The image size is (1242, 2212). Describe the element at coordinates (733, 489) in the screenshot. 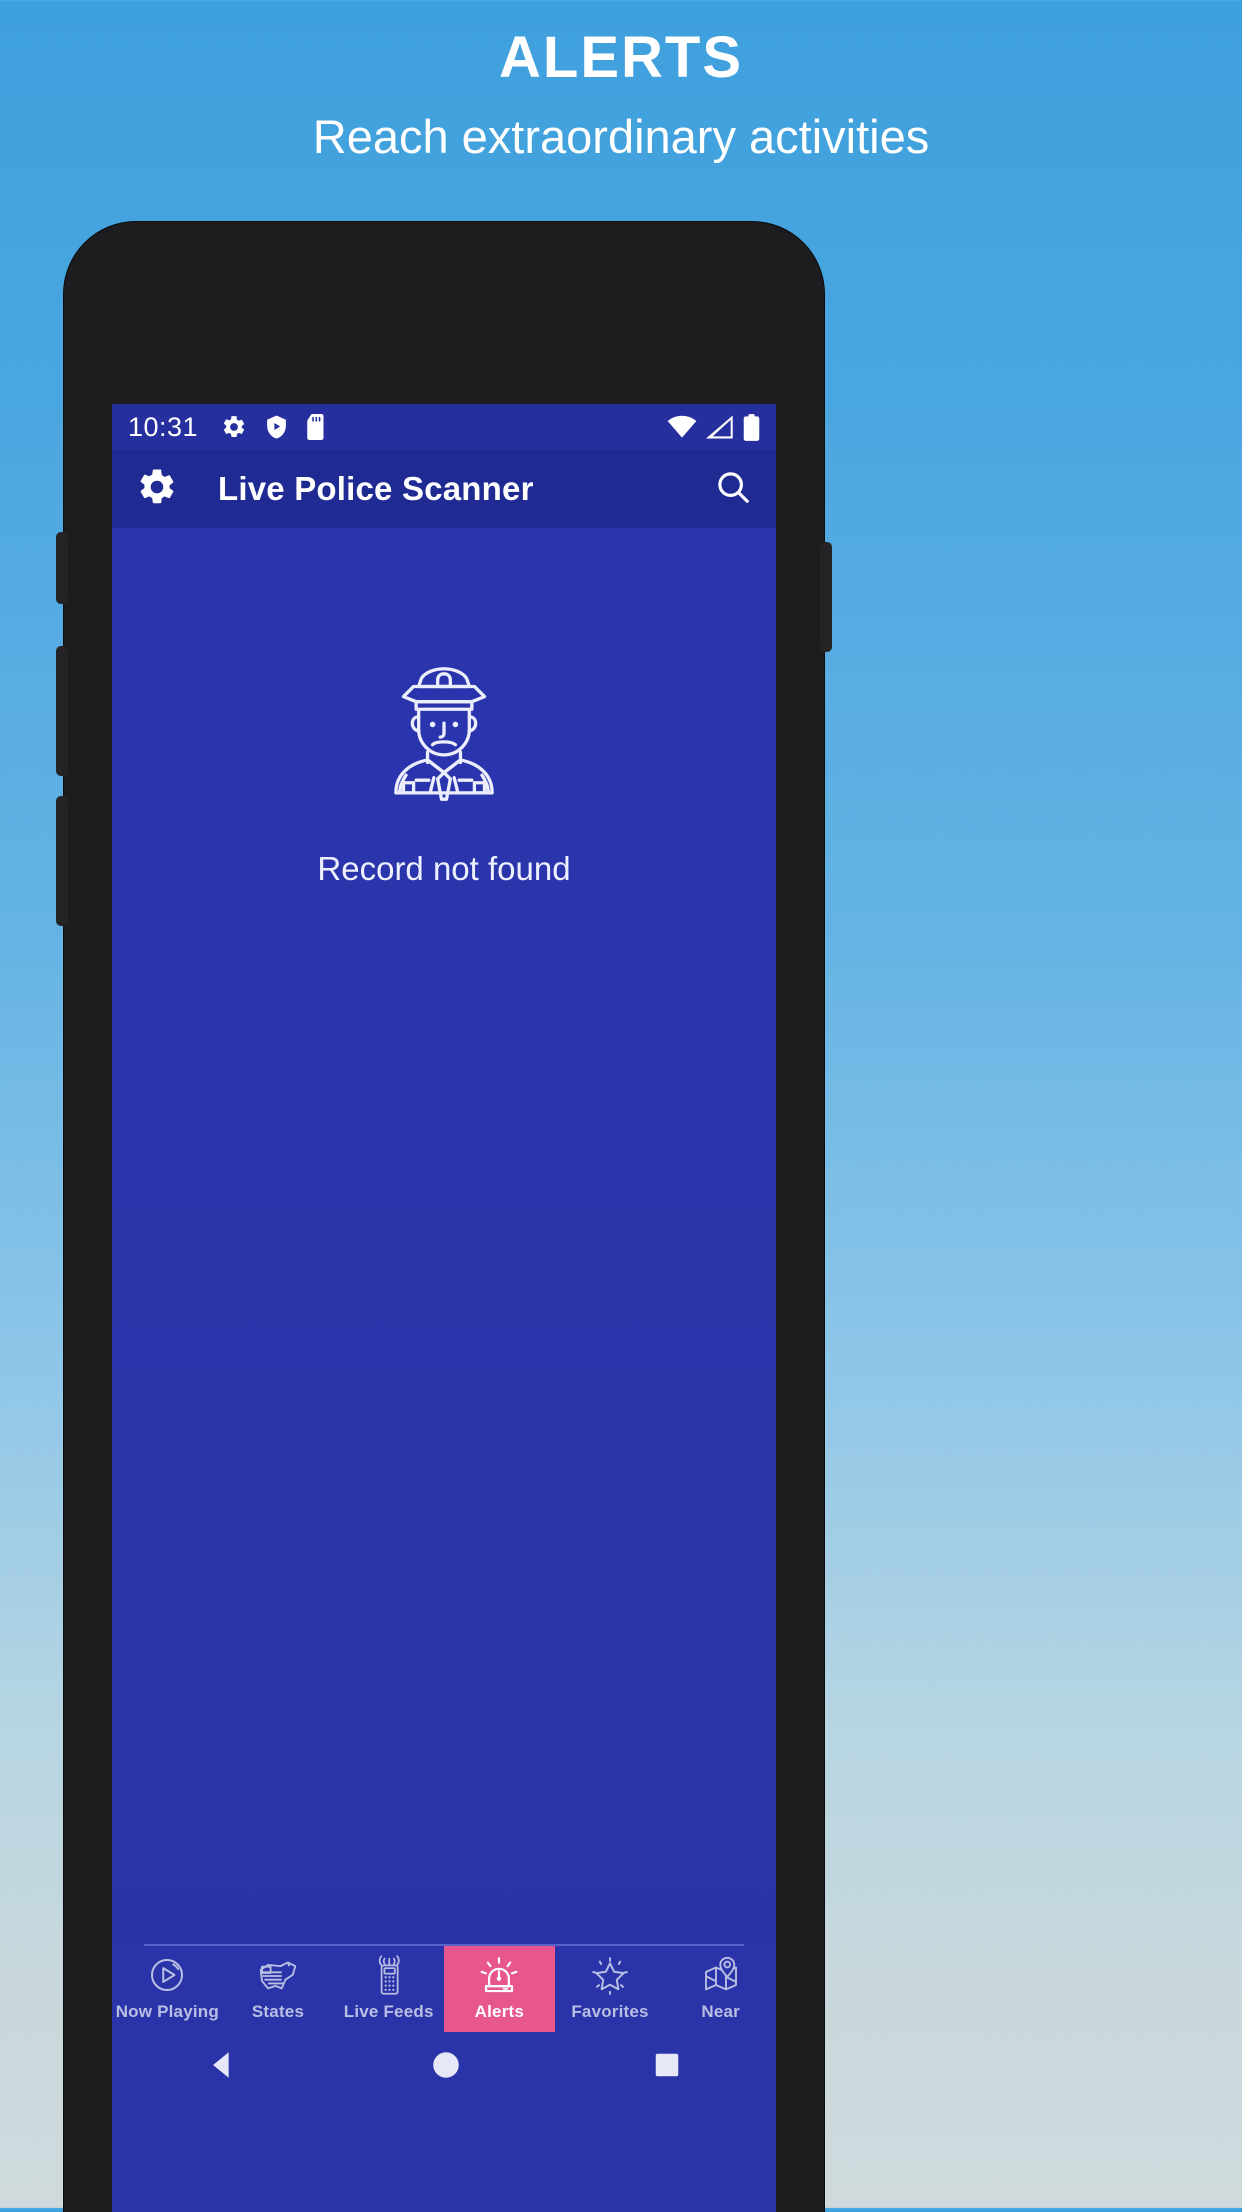

I see `search-button` at that location.